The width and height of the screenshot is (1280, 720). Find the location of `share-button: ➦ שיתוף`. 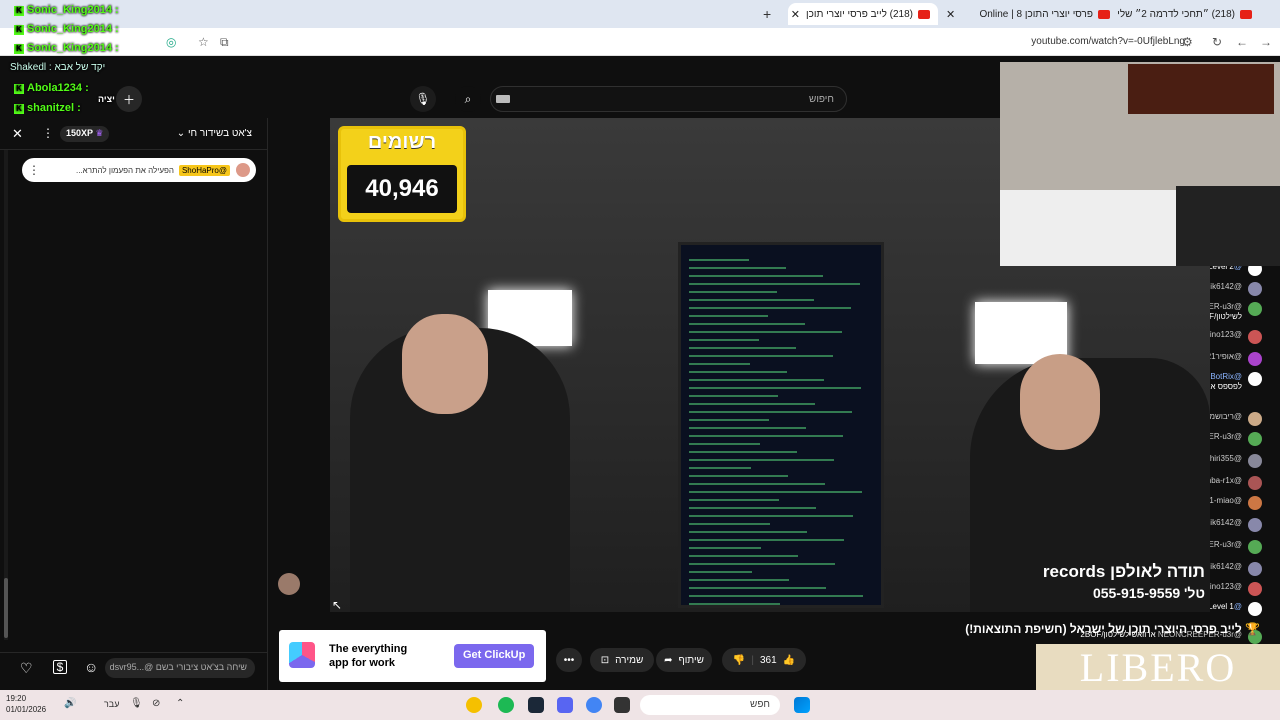

share-button: ➦ שיתוף is located at coordinates (684, 660).